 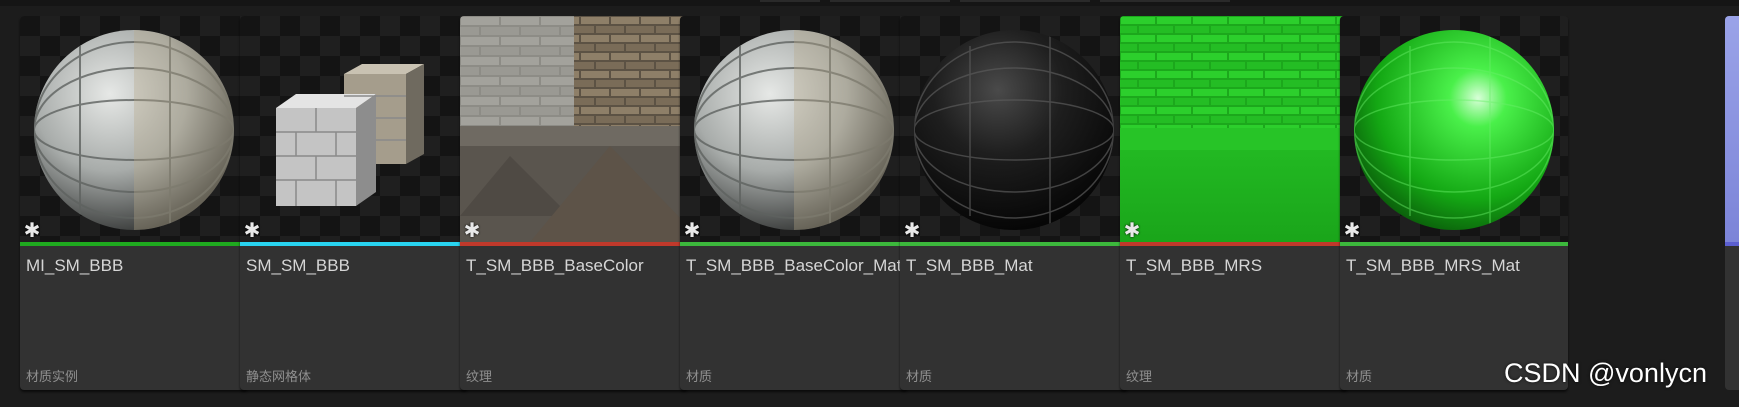 I want to click on asset-tile: ✱ T_SM_BBB_BaseColor_Mat 材质, so click(x=794, y=203).